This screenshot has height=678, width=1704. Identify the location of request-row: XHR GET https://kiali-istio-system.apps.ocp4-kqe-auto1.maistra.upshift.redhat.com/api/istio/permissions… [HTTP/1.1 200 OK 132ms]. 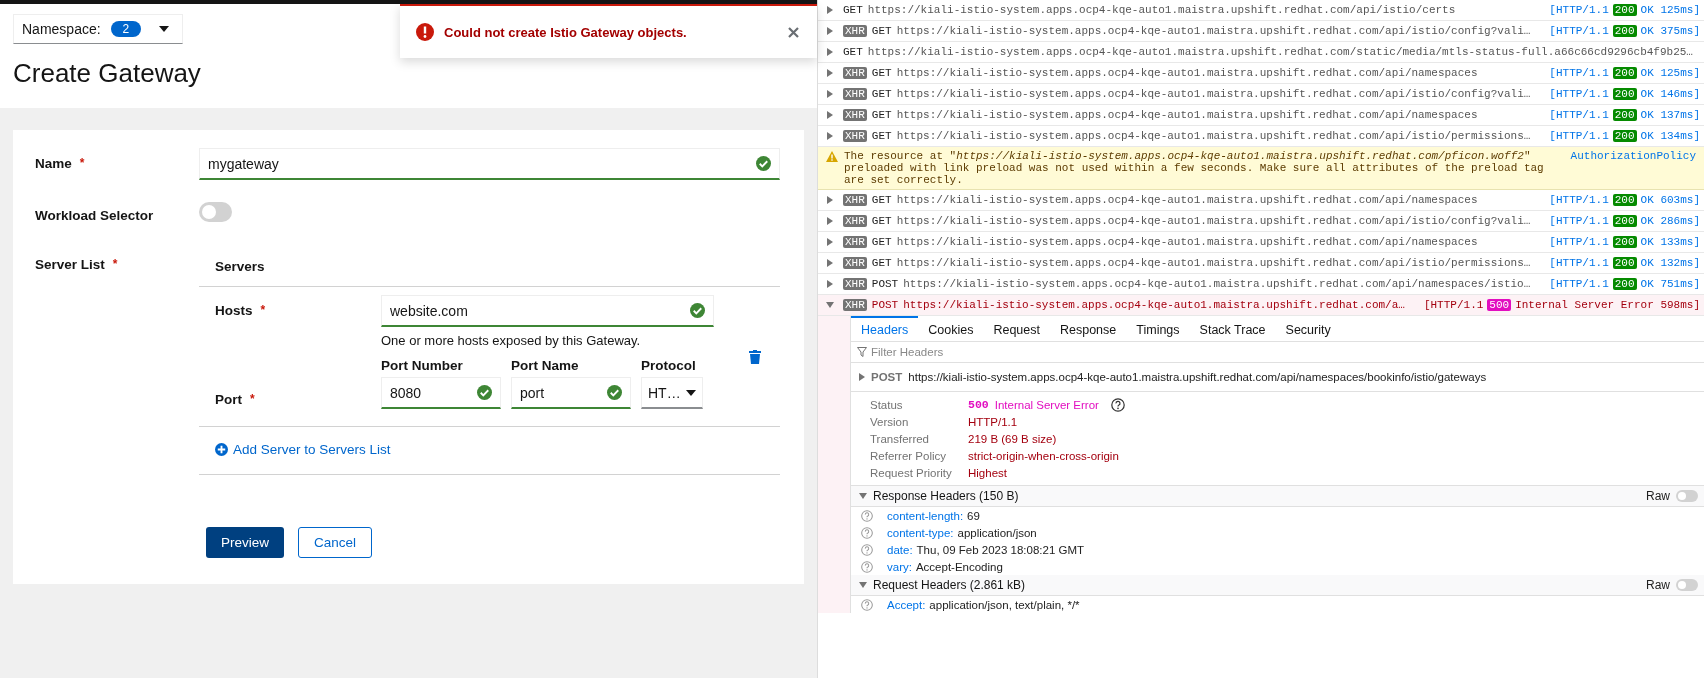
(1261, 263).